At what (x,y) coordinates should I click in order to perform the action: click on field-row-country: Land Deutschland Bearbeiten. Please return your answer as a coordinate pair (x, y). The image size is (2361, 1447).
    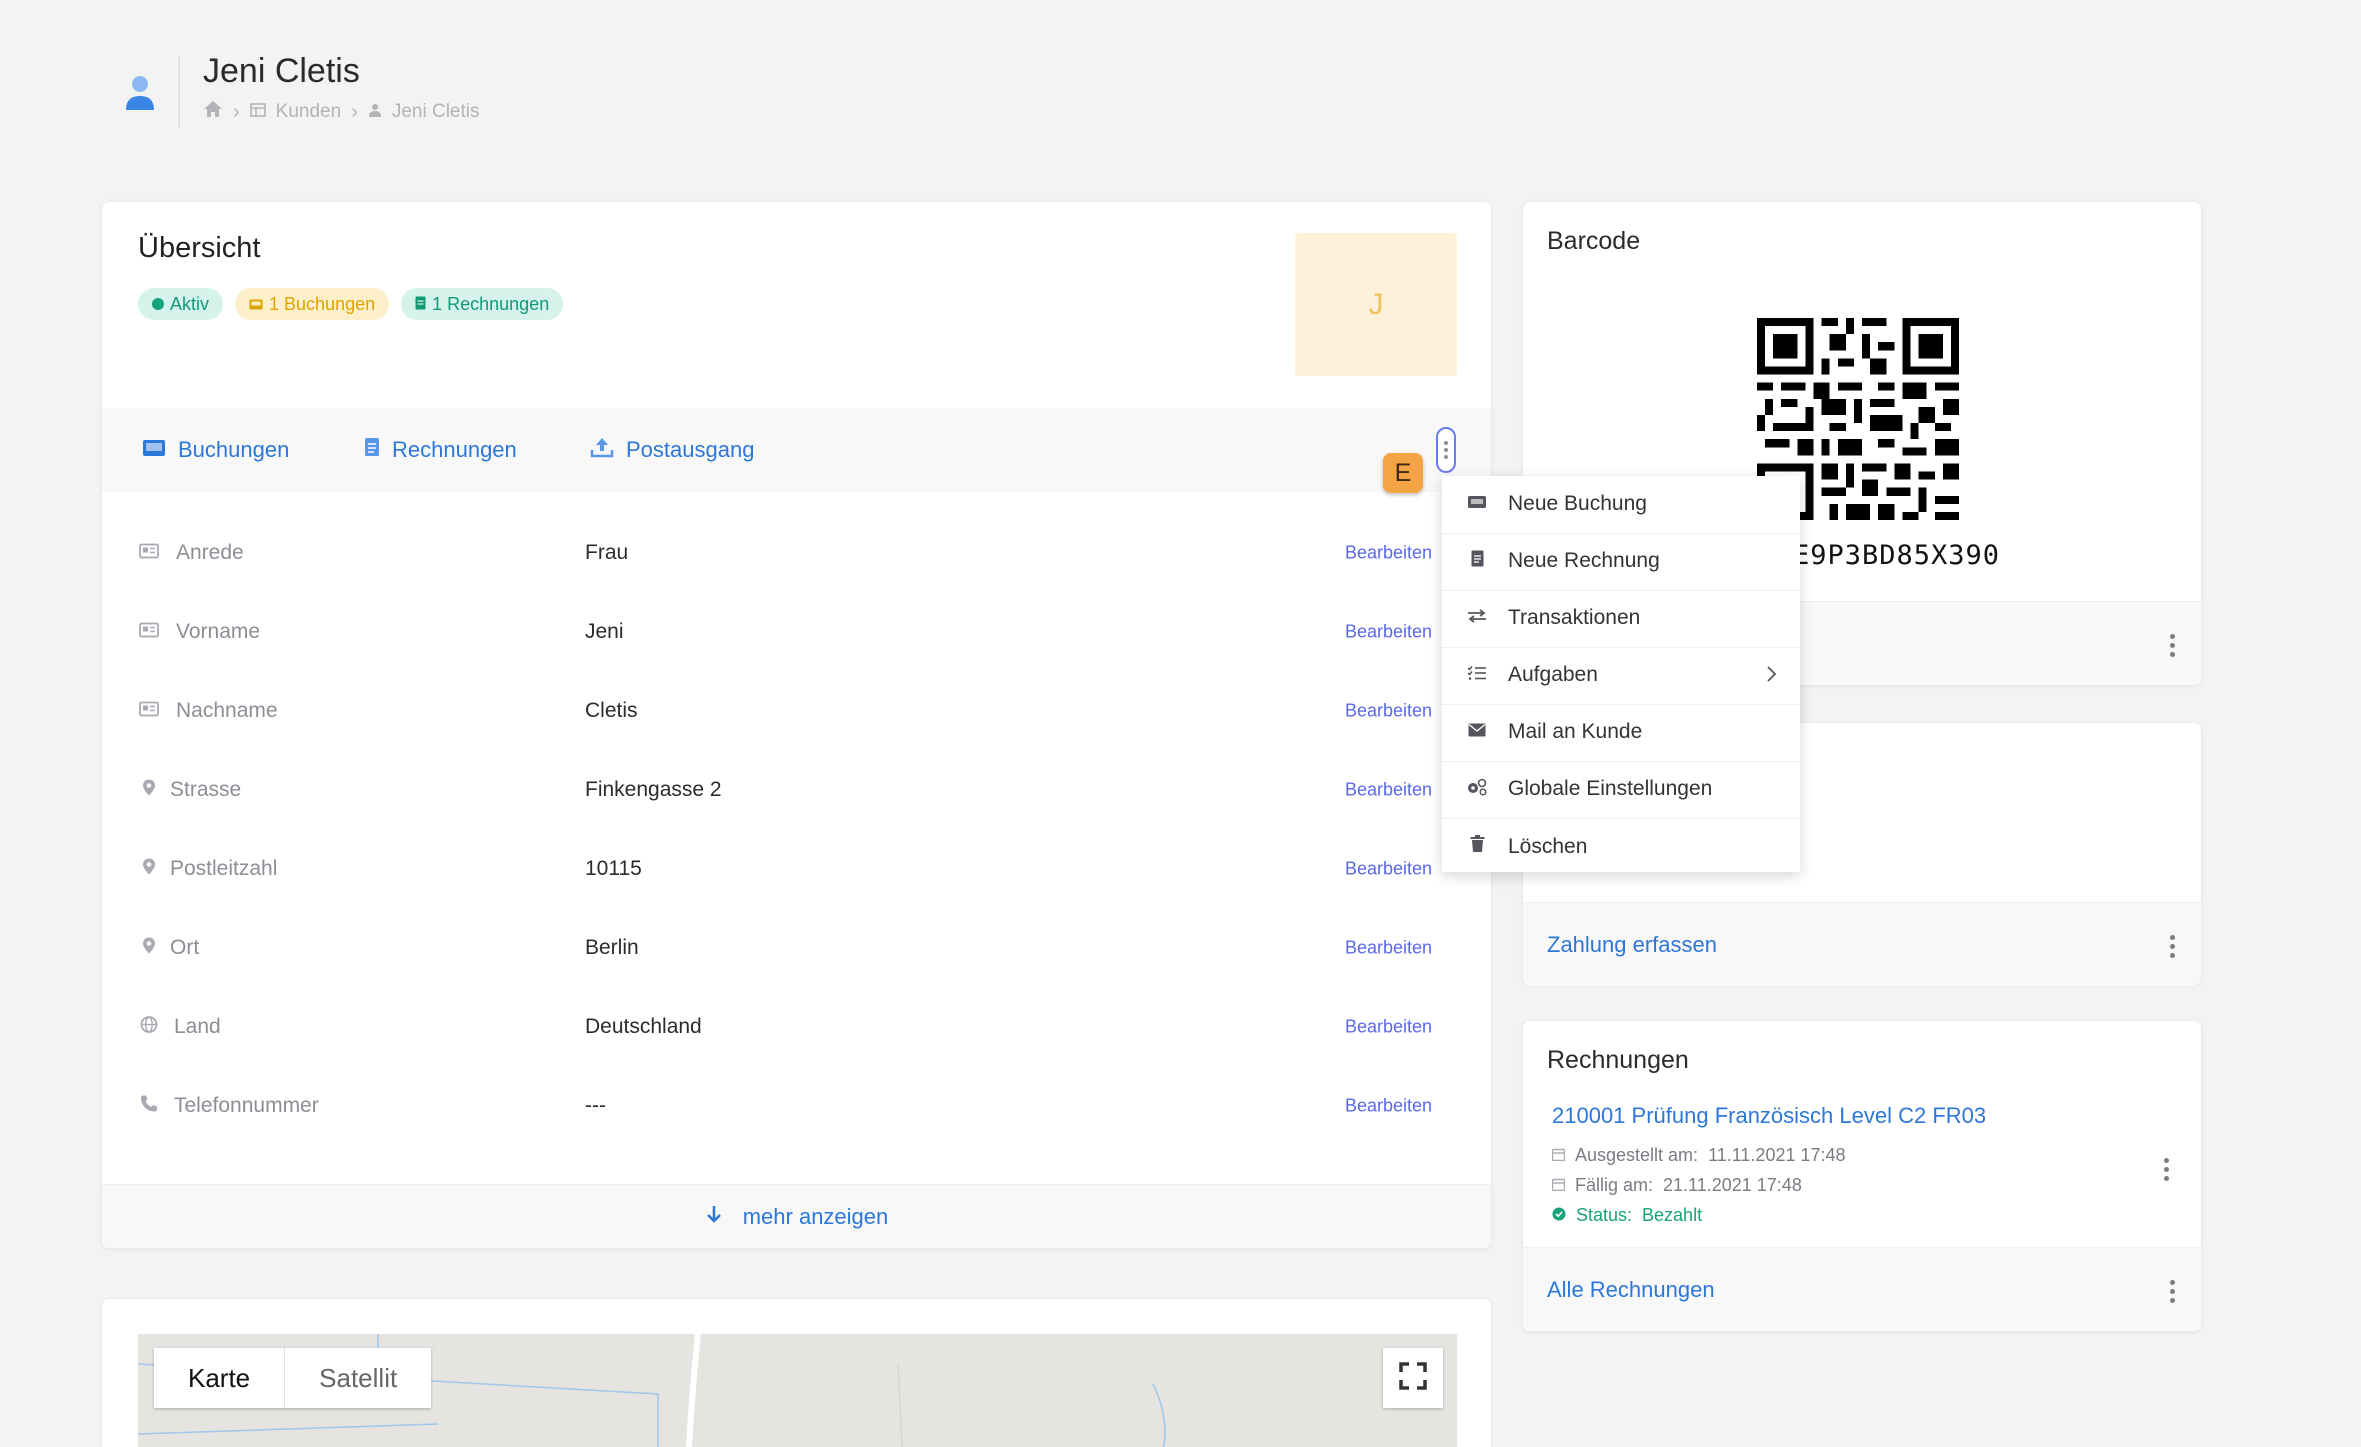
    Looking at the image, I should click on (796, 1026).